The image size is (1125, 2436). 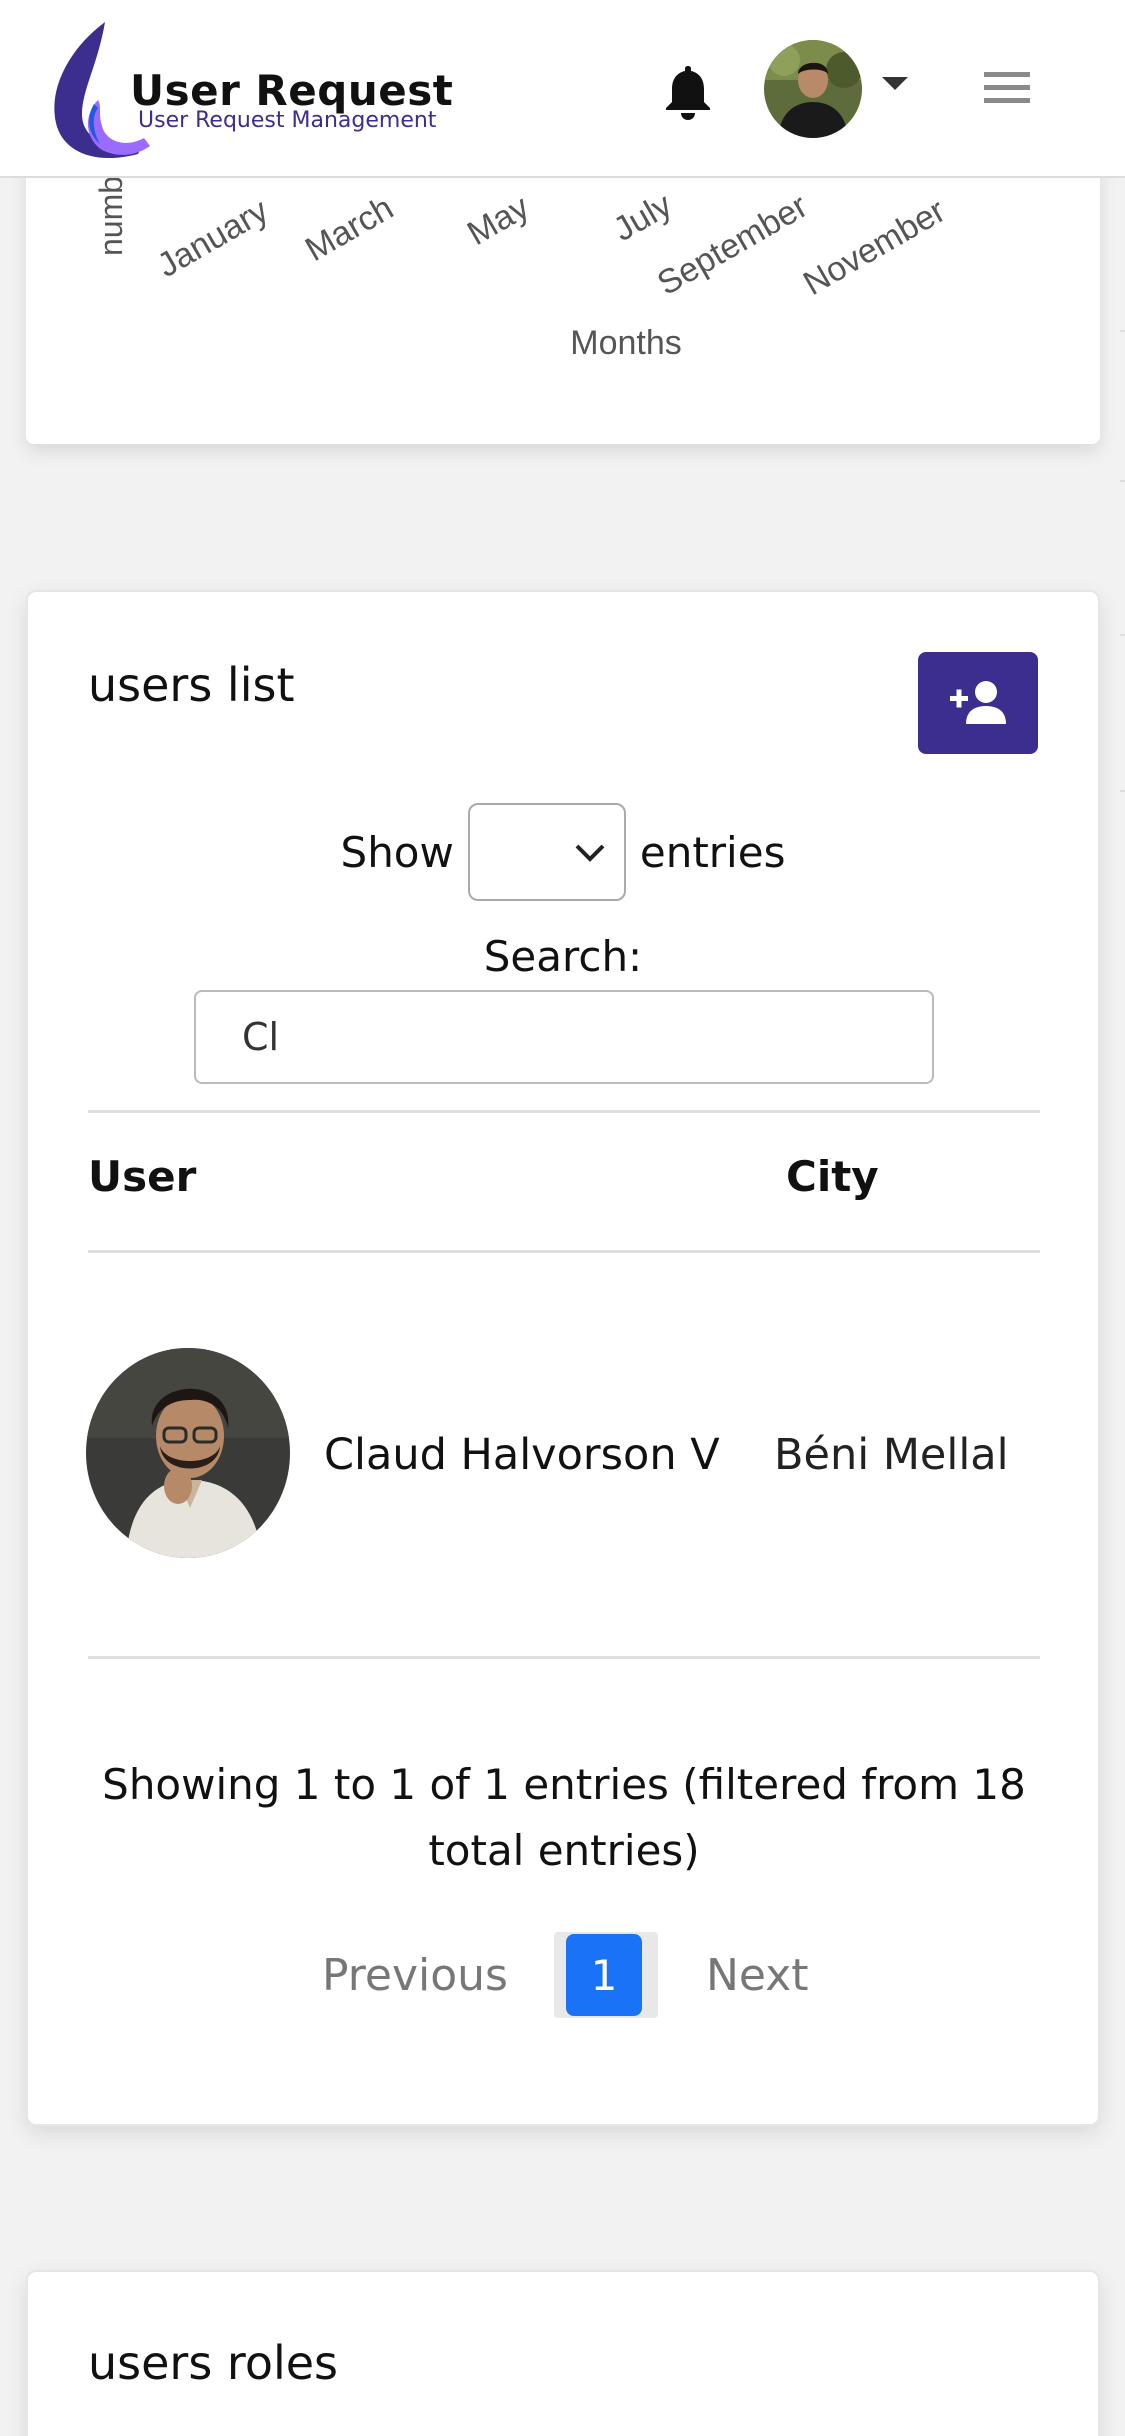 What do you see at coordinates (213, 2363) in the screenshot?
I see `card-title: users roles` at bounding box center [213, 2363].